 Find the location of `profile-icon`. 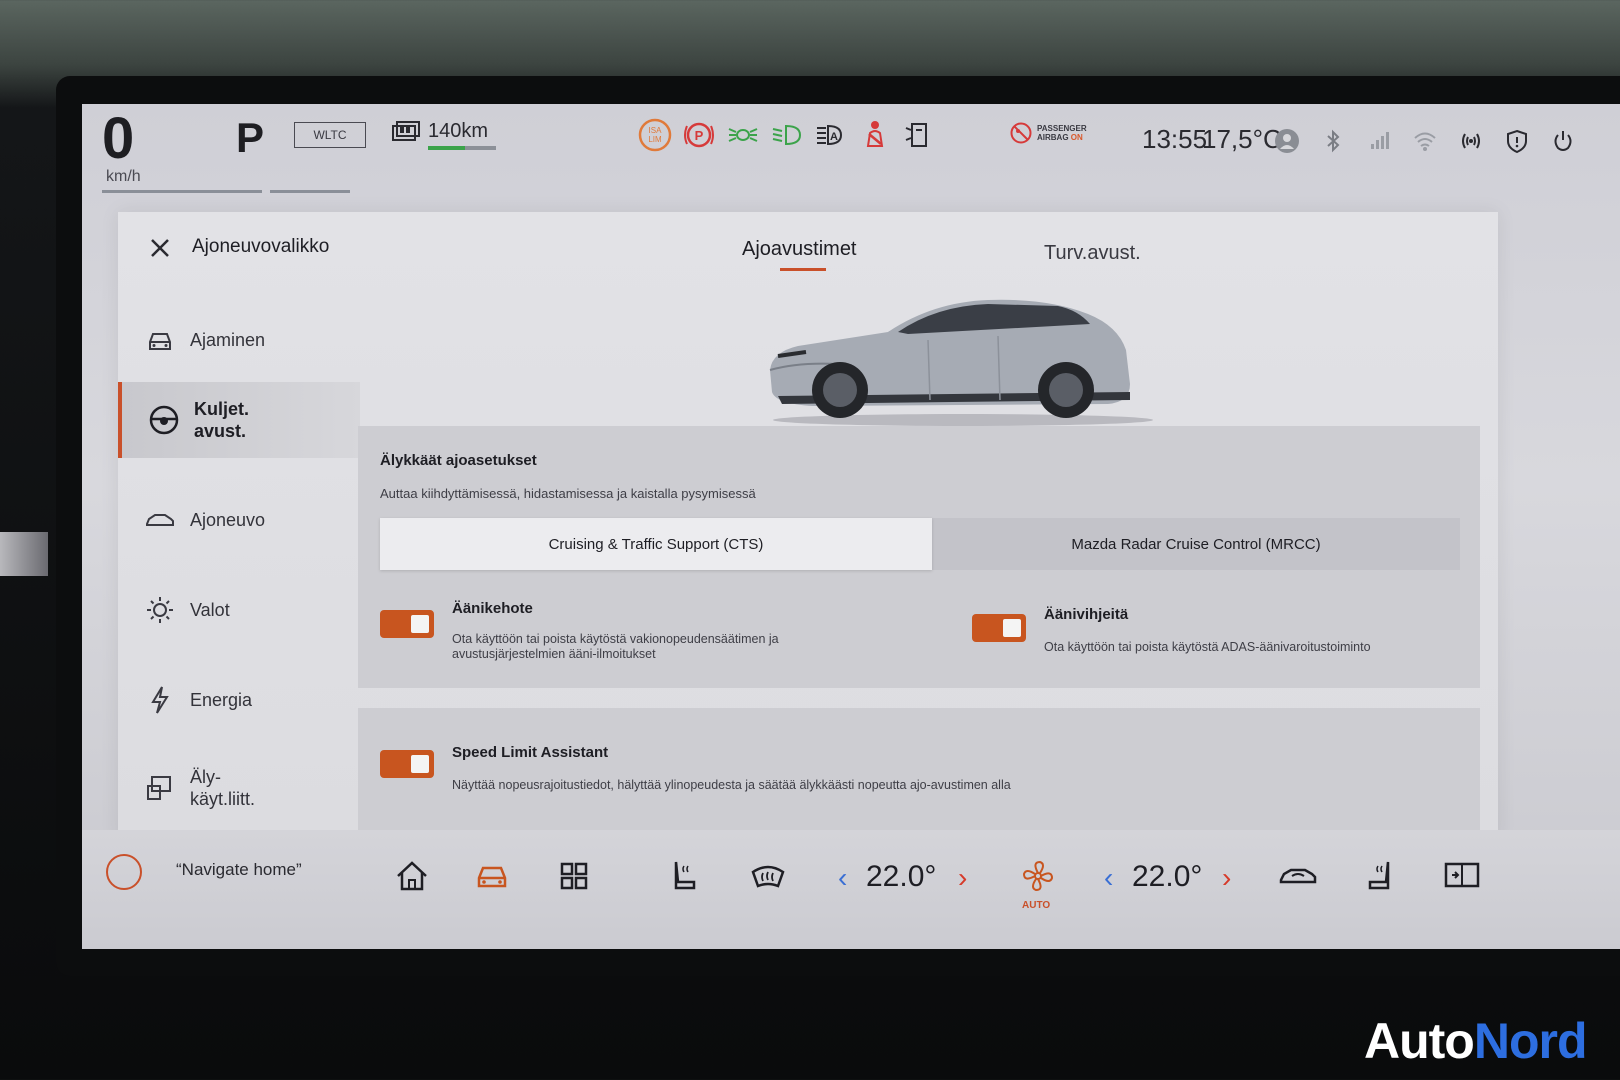

profile-icon is located at coordinates (1287, 141).